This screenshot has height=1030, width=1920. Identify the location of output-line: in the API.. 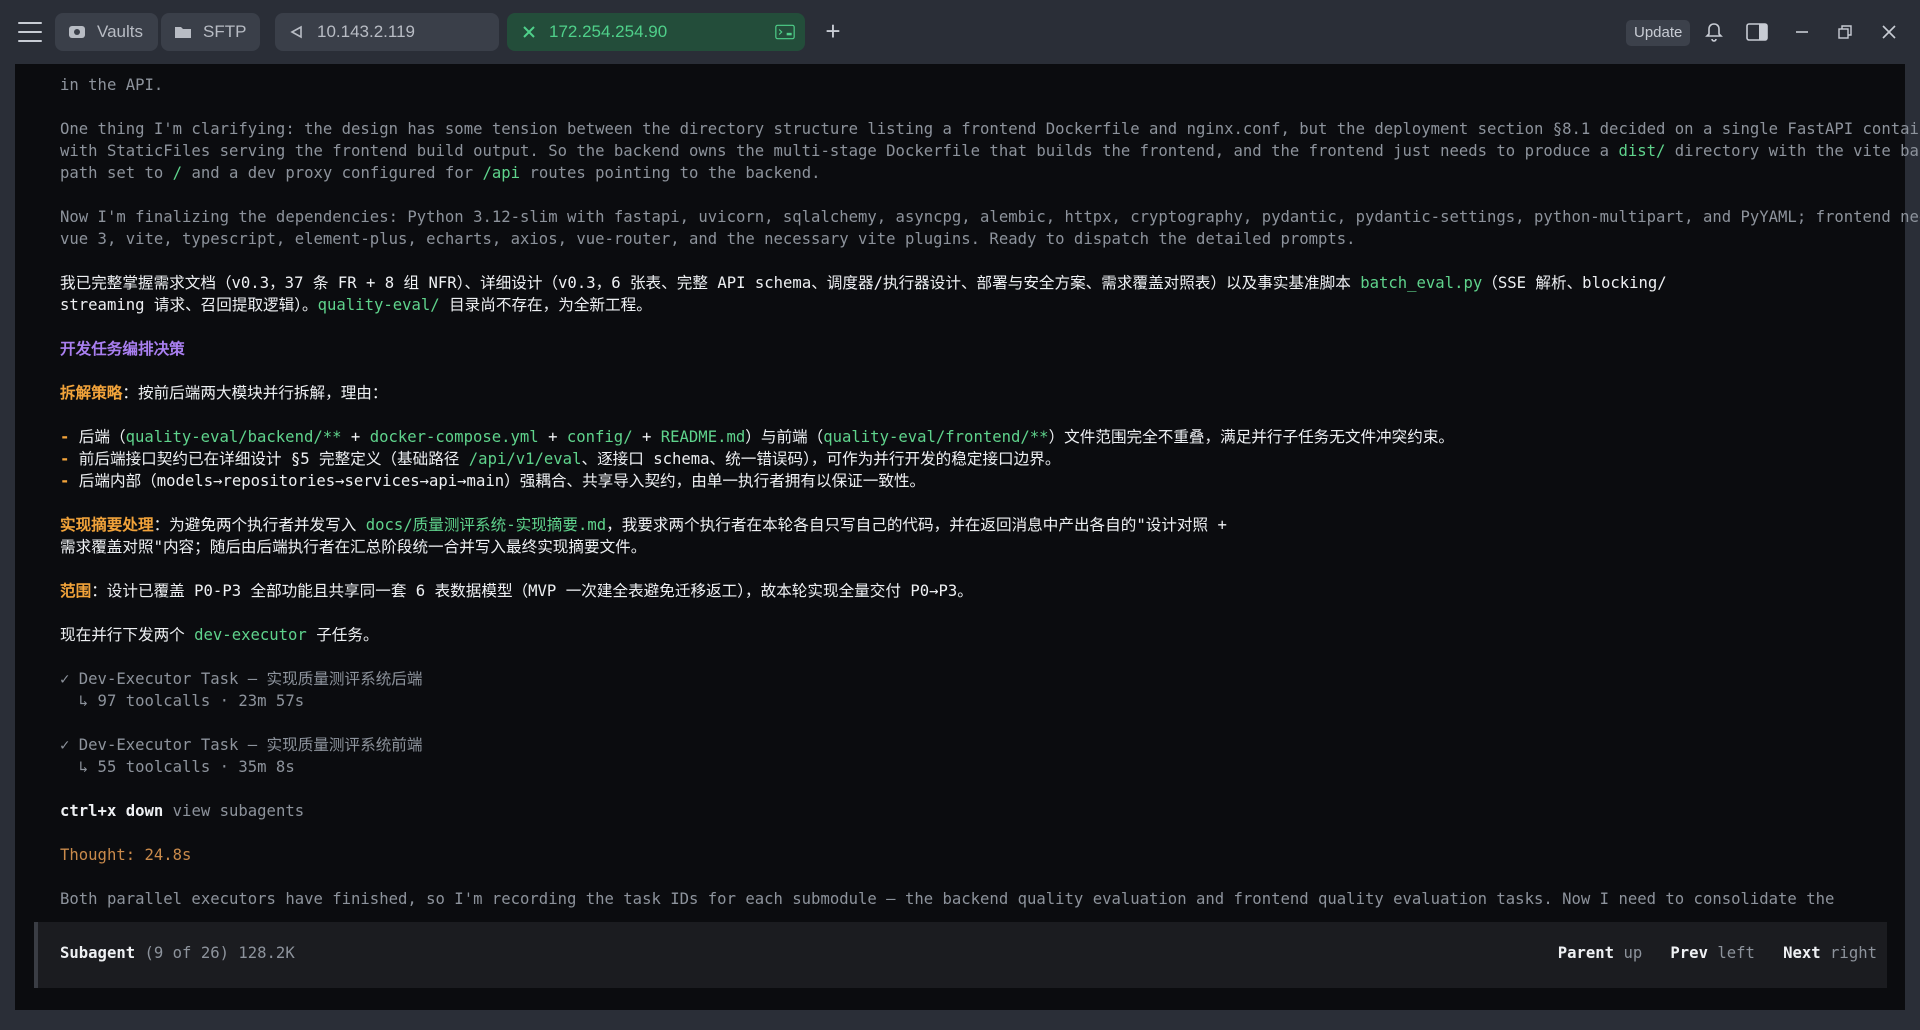
(112, 85).